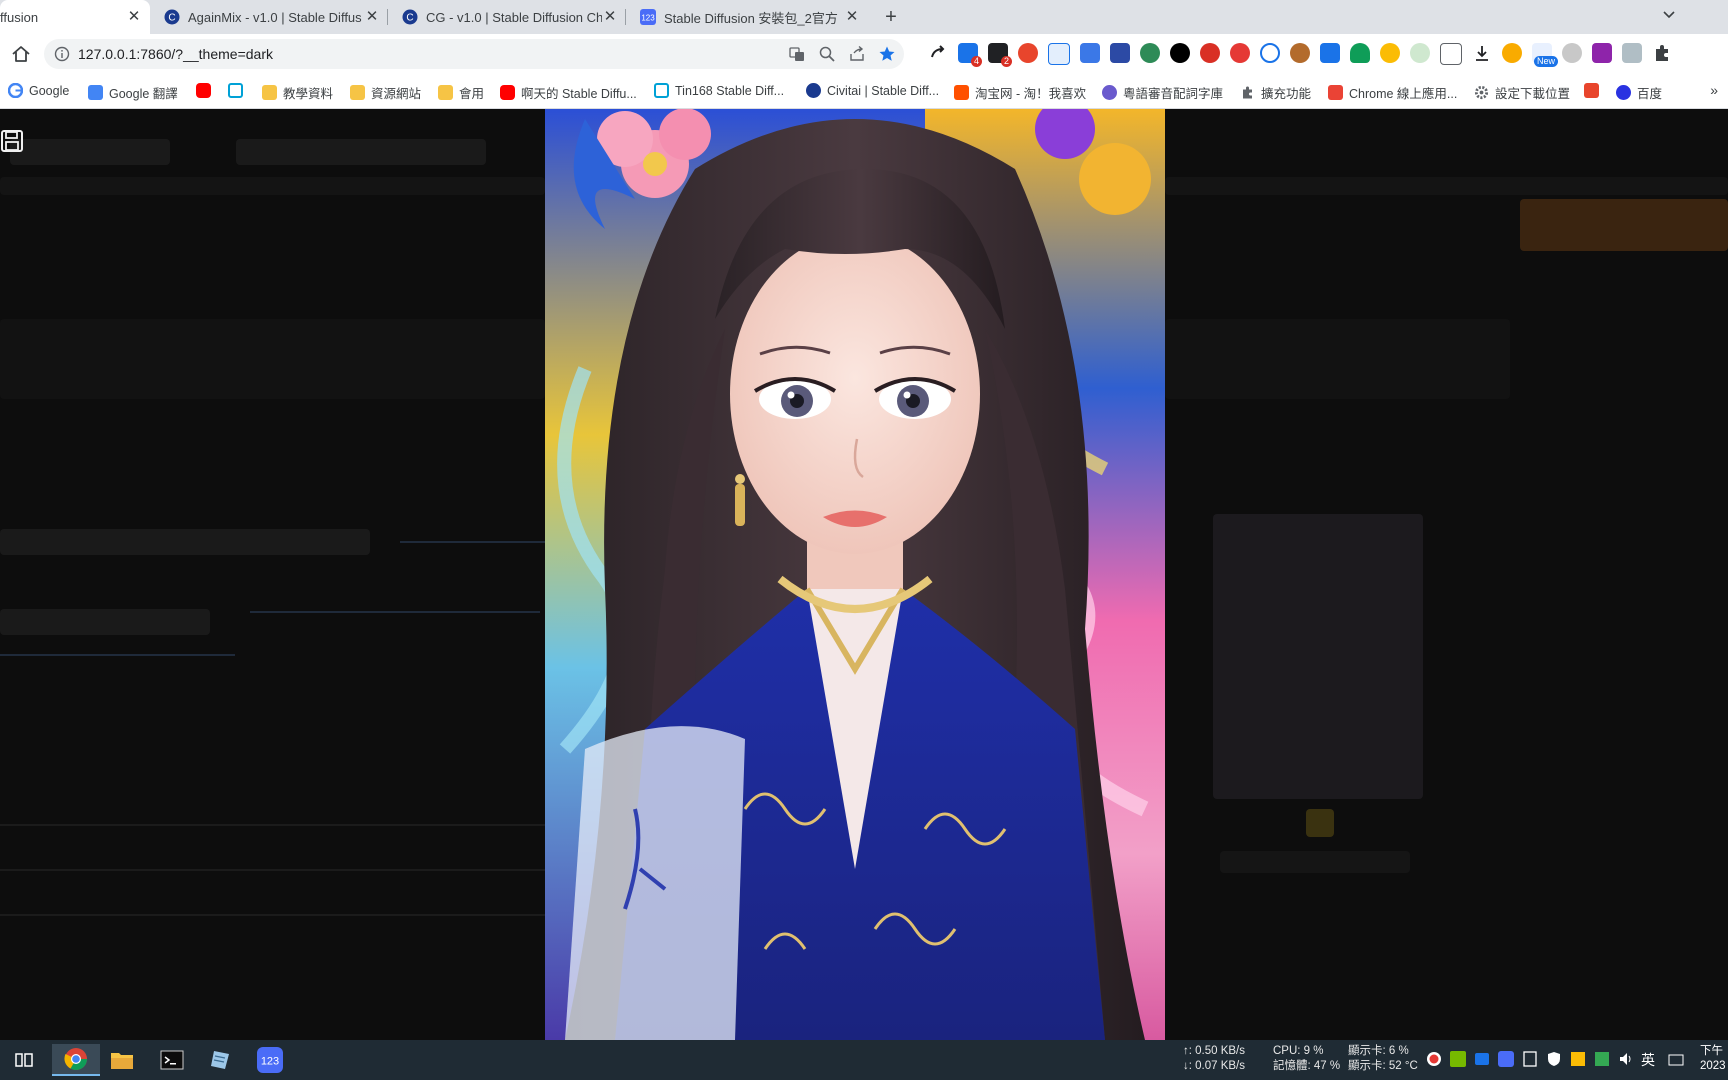  I want to click on extension-tiles-icon: 4, so click(970, 55).